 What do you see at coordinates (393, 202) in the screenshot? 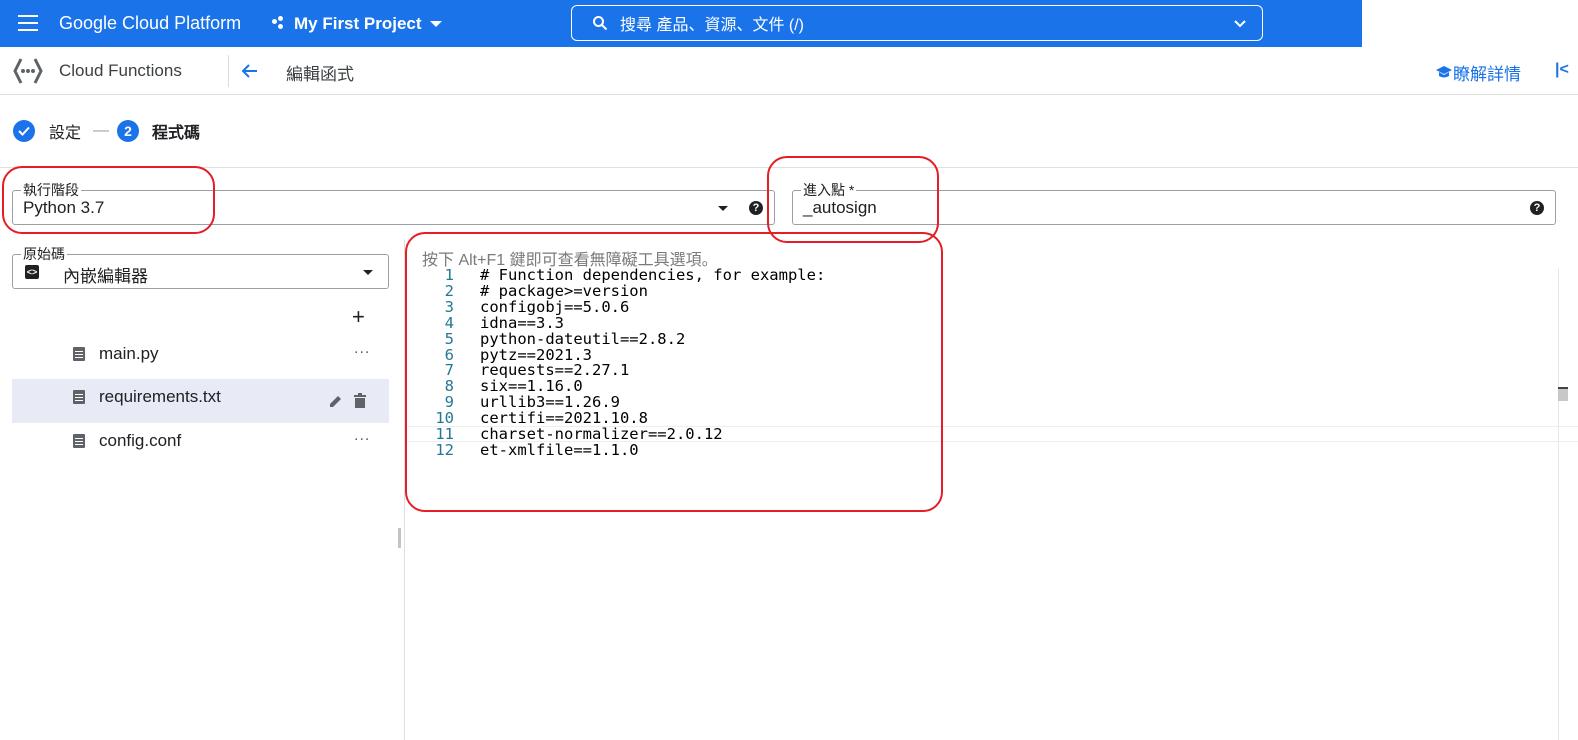
I see `runtime-select: 執行階段 Python 3.7 ?` at bounding box center [393, 202].